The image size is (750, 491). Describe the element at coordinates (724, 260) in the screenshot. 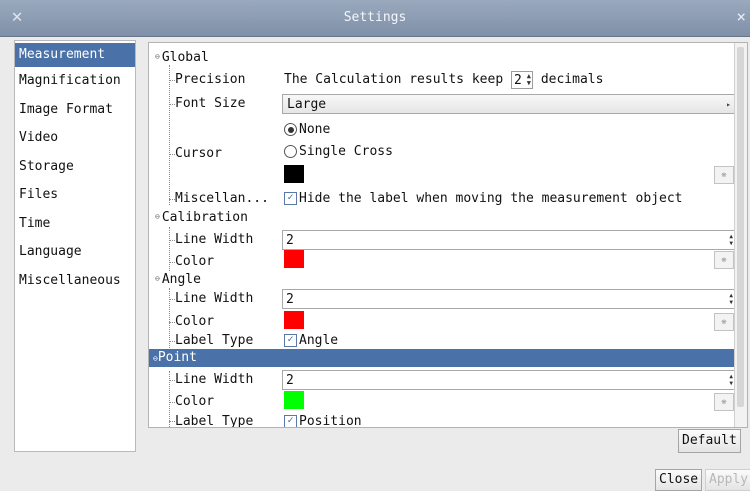

I see `calibration-color-picker-button: ❋` at that location.